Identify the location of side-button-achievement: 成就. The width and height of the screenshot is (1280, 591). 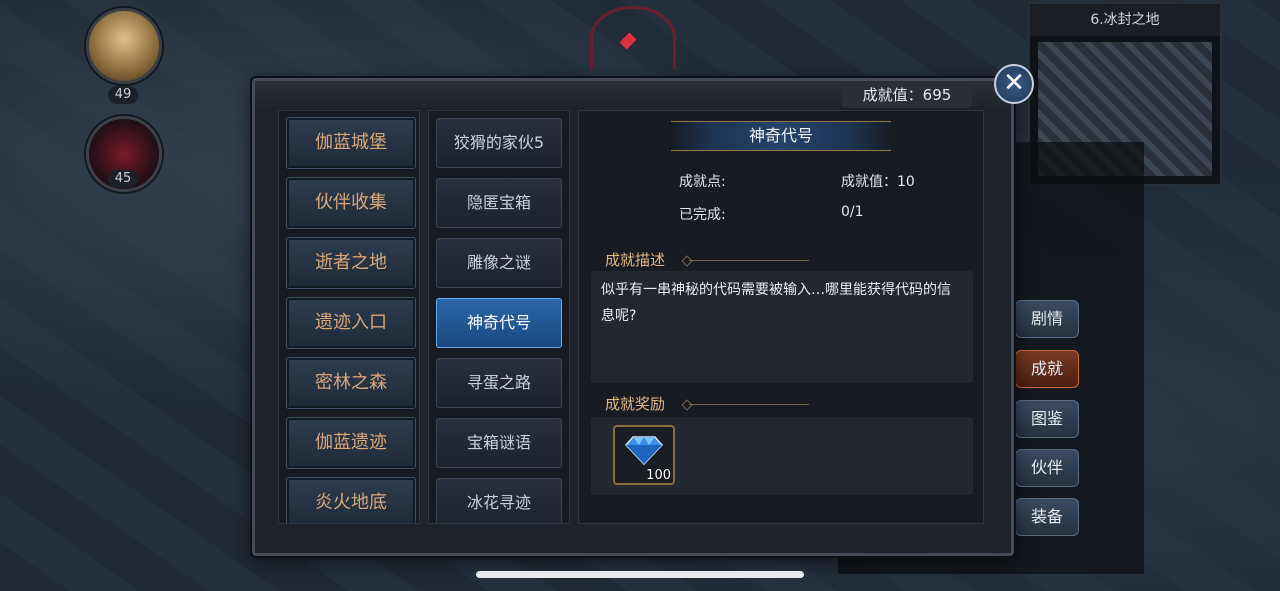
(1047, 369).